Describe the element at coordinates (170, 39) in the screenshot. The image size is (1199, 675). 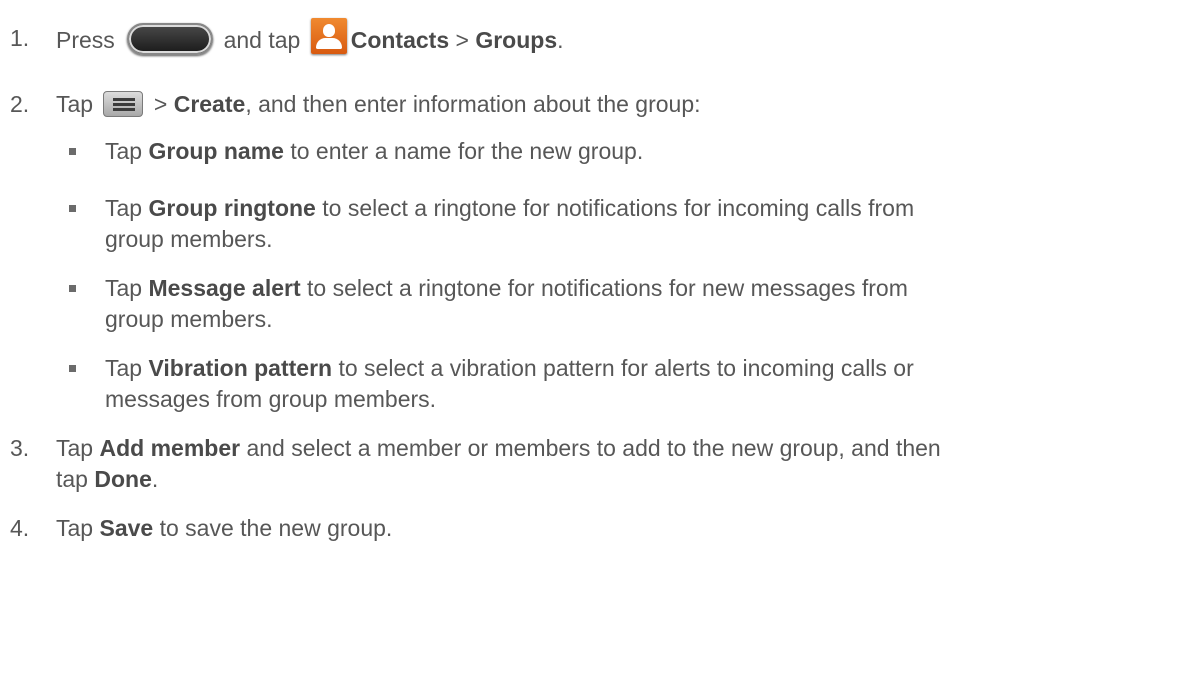
I see `home-key-icon` at that location.